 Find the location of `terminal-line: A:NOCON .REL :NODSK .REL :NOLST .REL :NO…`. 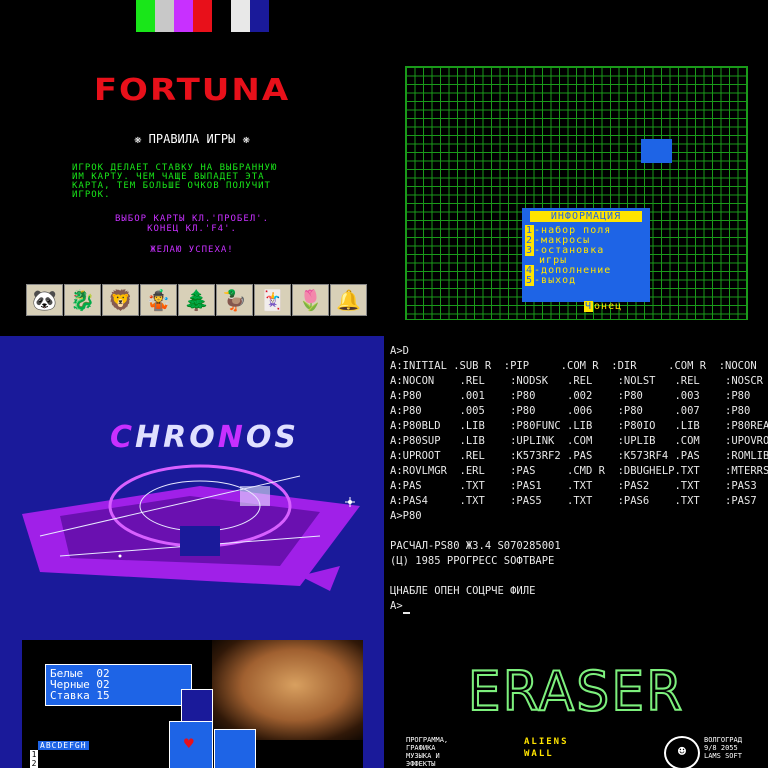

terminal-line: A:NOCON .REL :NODSK .REL :NOLST .REL :NO… is located at coordinates (579, 381).